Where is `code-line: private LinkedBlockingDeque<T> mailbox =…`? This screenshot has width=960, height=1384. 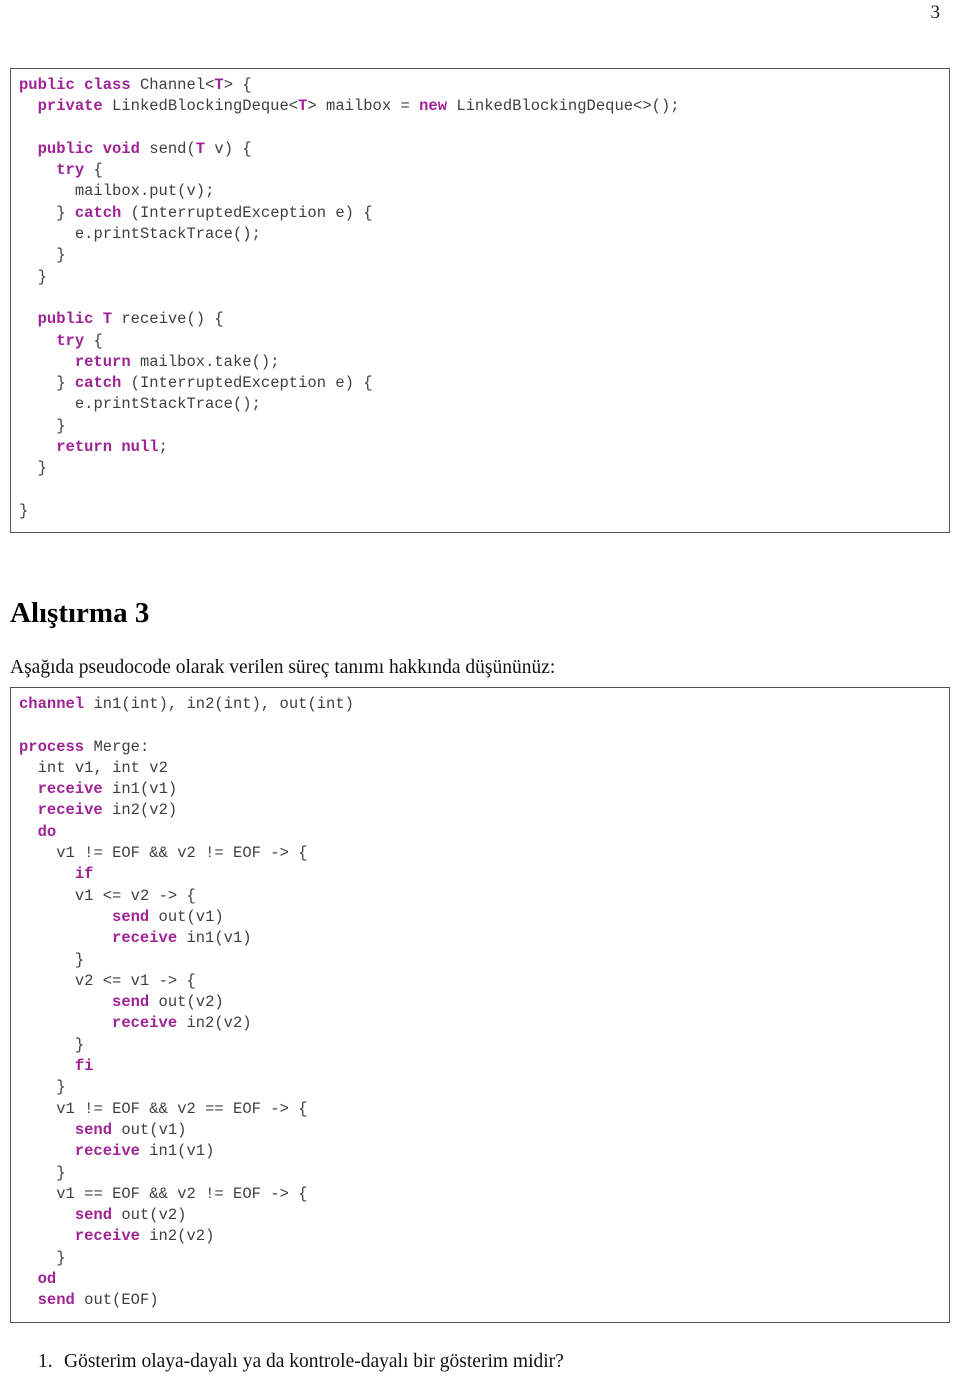
code-line: private LinkedBlockingDeque<T> mailbox =… is located at coordinates (358, 106).